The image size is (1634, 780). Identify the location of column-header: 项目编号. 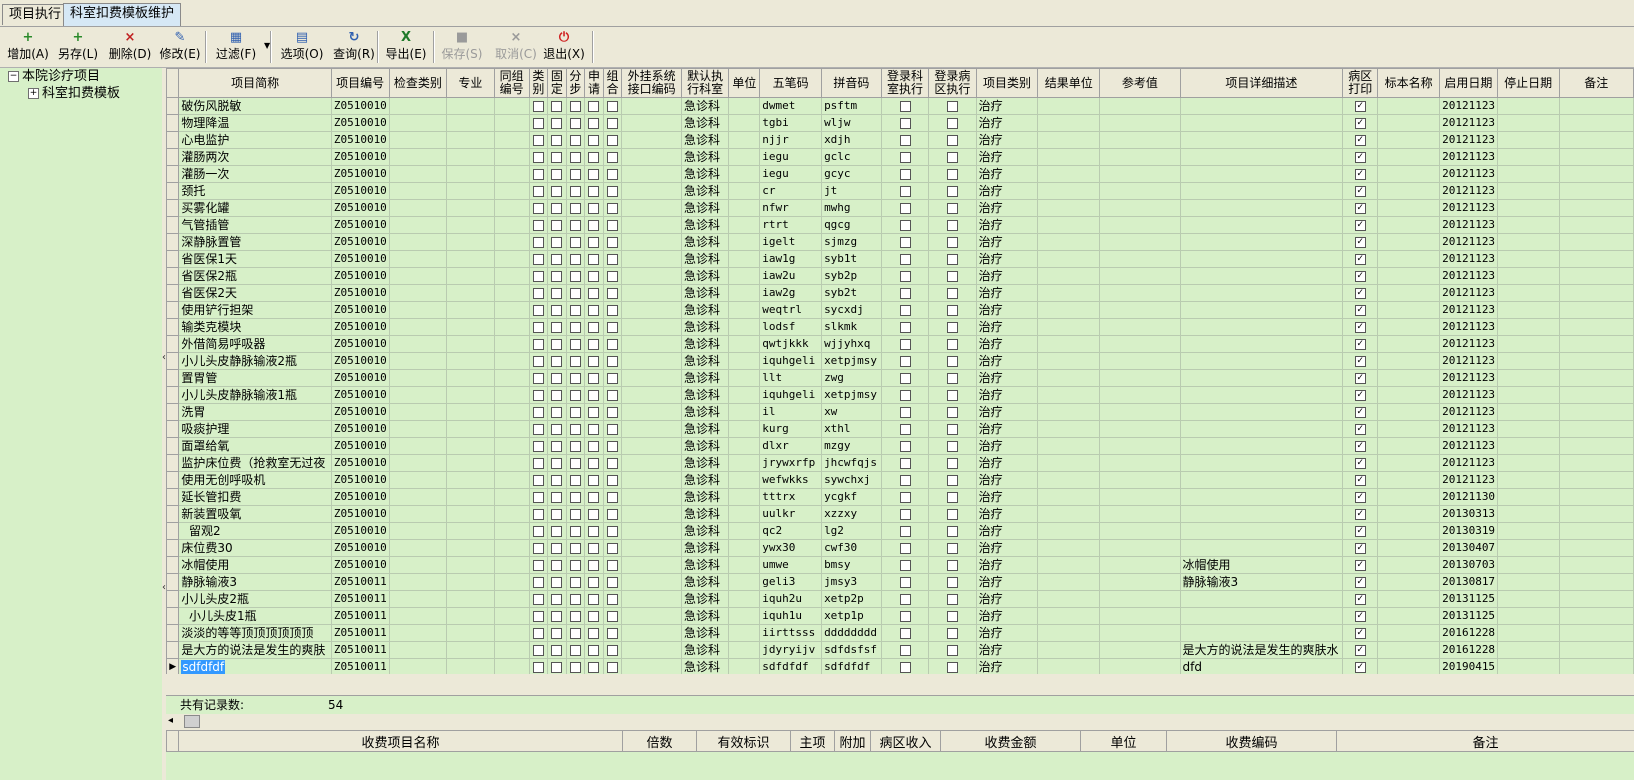
(360, 83).